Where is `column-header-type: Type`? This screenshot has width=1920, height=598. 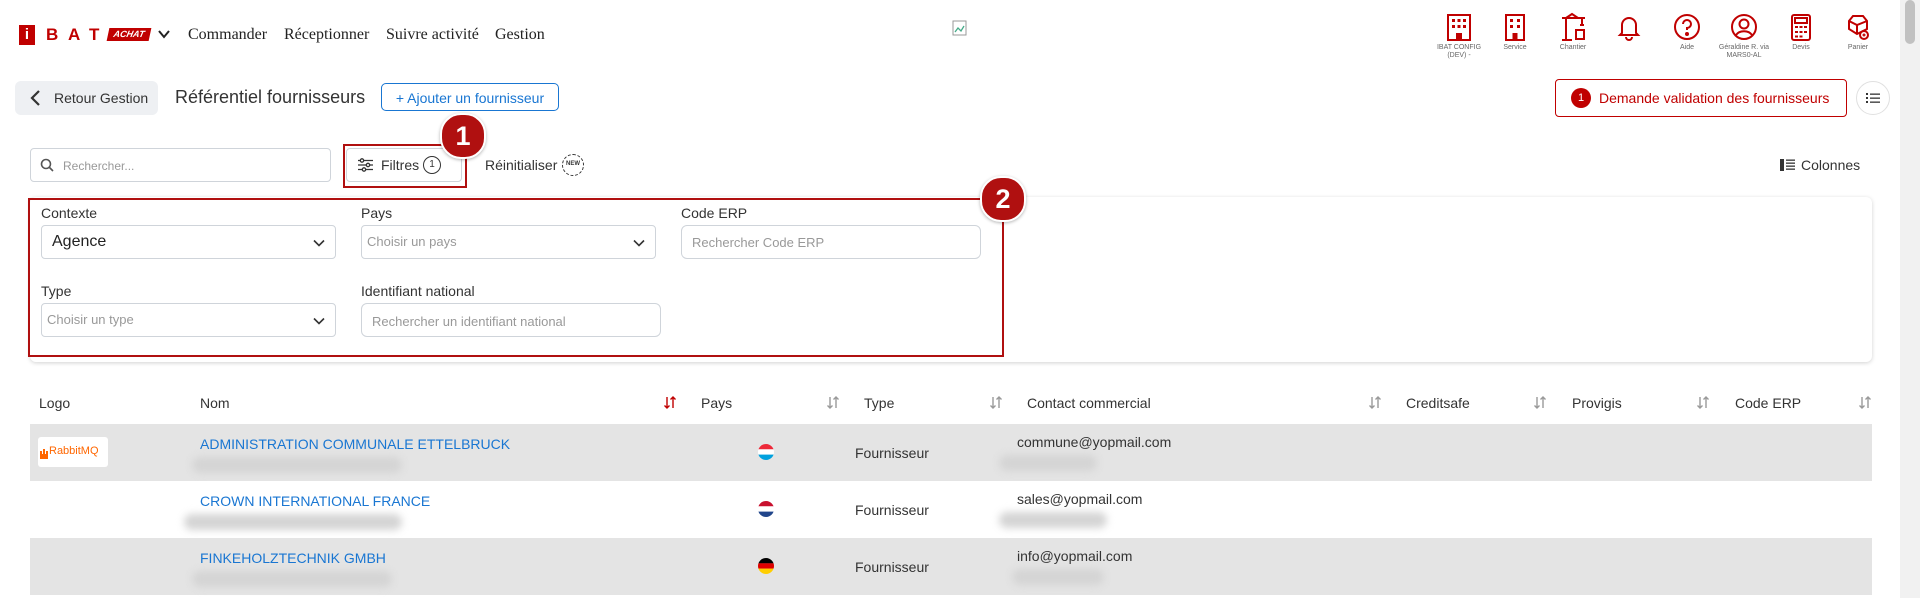
column-header-type: Type is located at coordinates (879, 403).